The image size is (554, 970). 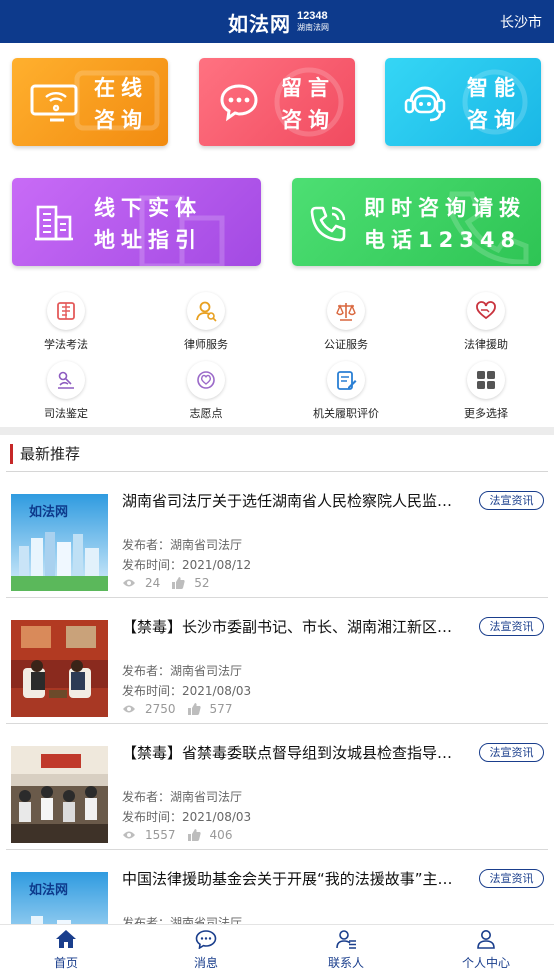 I want to click on scales-icon, so click(x=346, y=312).